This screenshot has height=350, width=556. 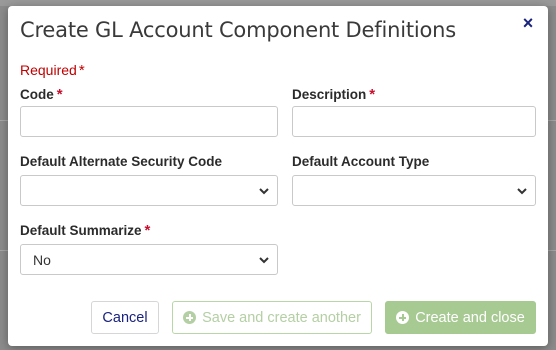 I want to click on summarize-select: No, so click(x=149, y=259).